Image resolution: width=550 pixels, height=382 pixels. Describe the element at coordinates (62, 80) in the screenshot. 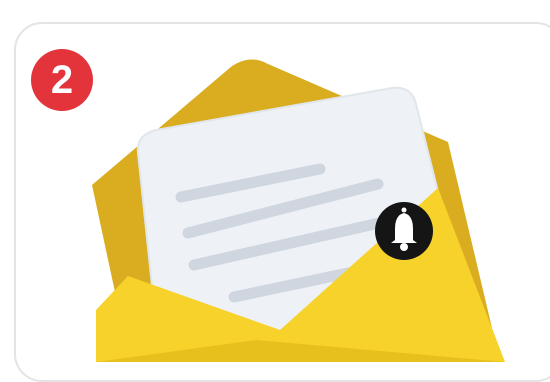

I see `step-number-badge: 2` at that location.